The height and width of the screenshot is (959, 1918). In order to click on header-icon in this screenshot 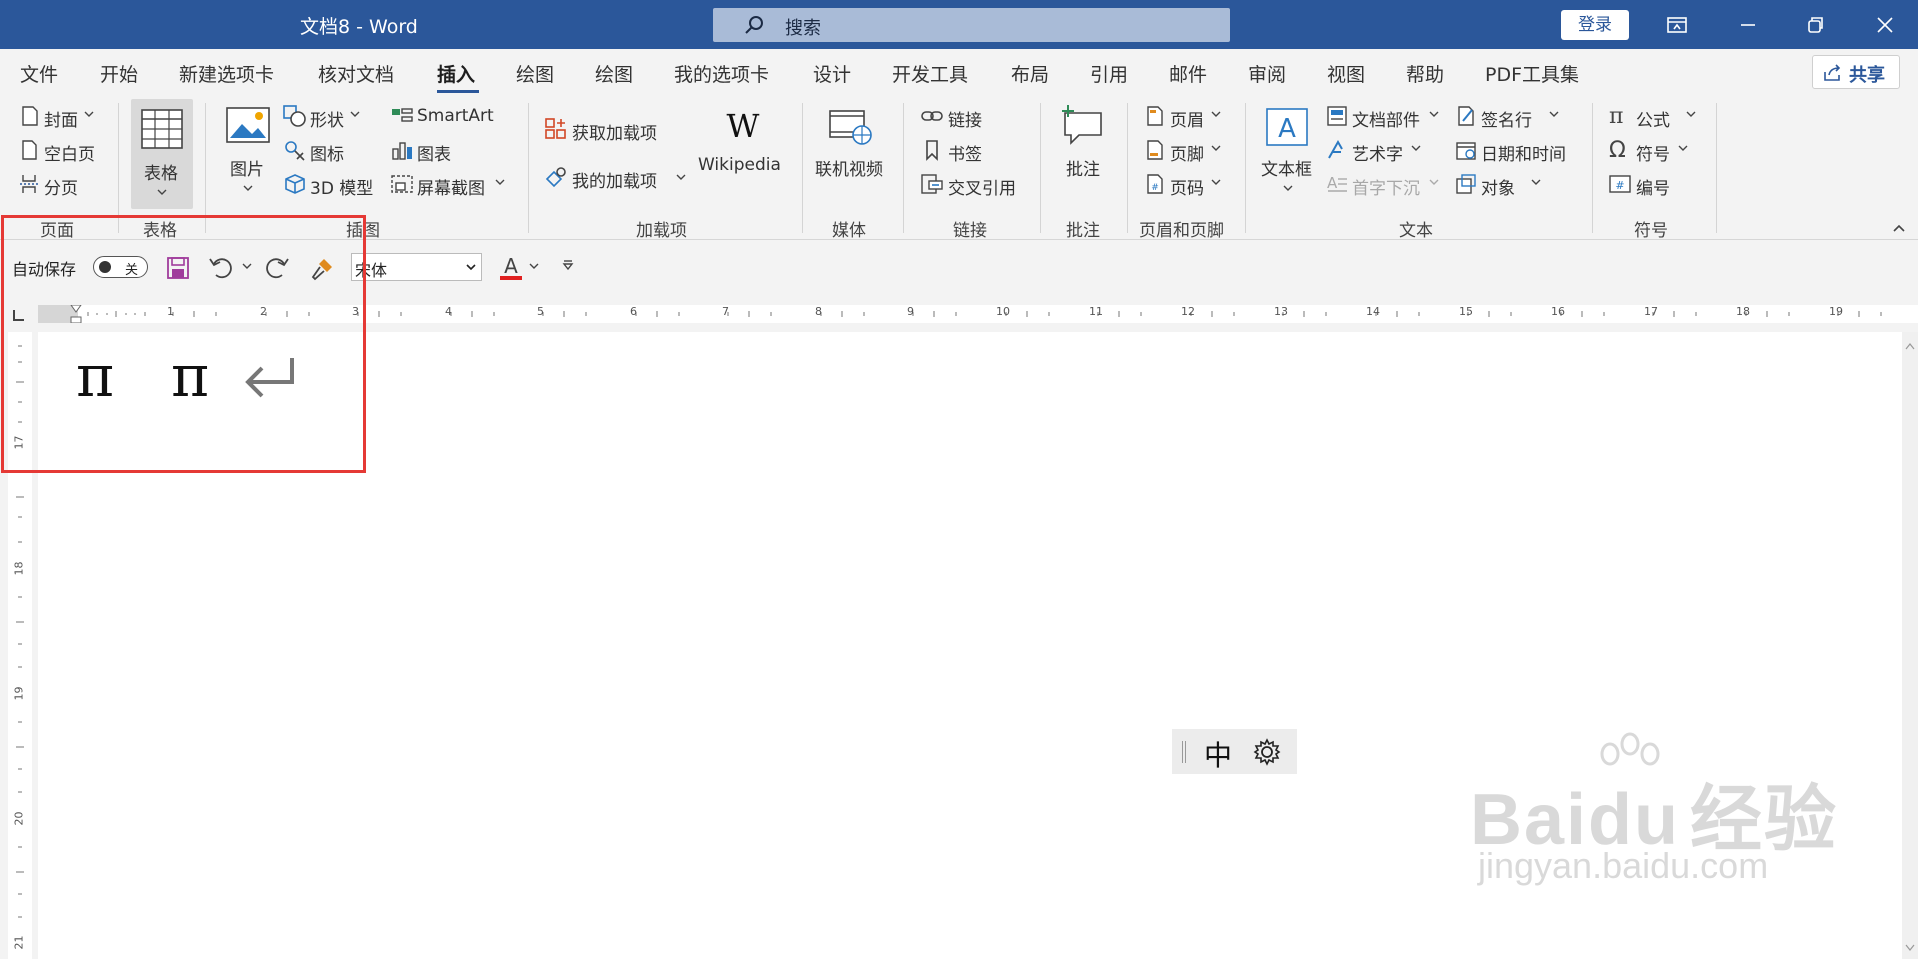, I will do `click(1155, 116)`.